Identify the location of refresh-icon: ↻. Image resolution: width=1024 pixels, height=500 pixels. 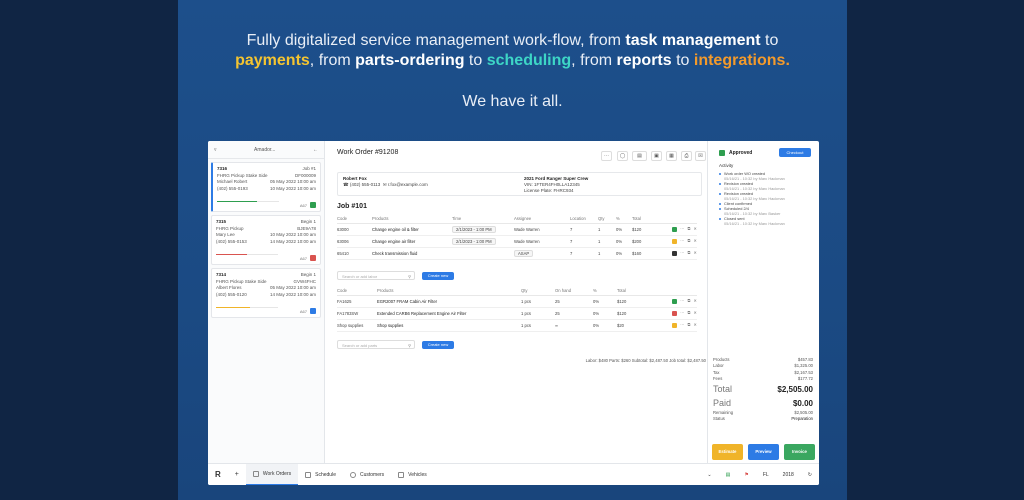
(810, 475).